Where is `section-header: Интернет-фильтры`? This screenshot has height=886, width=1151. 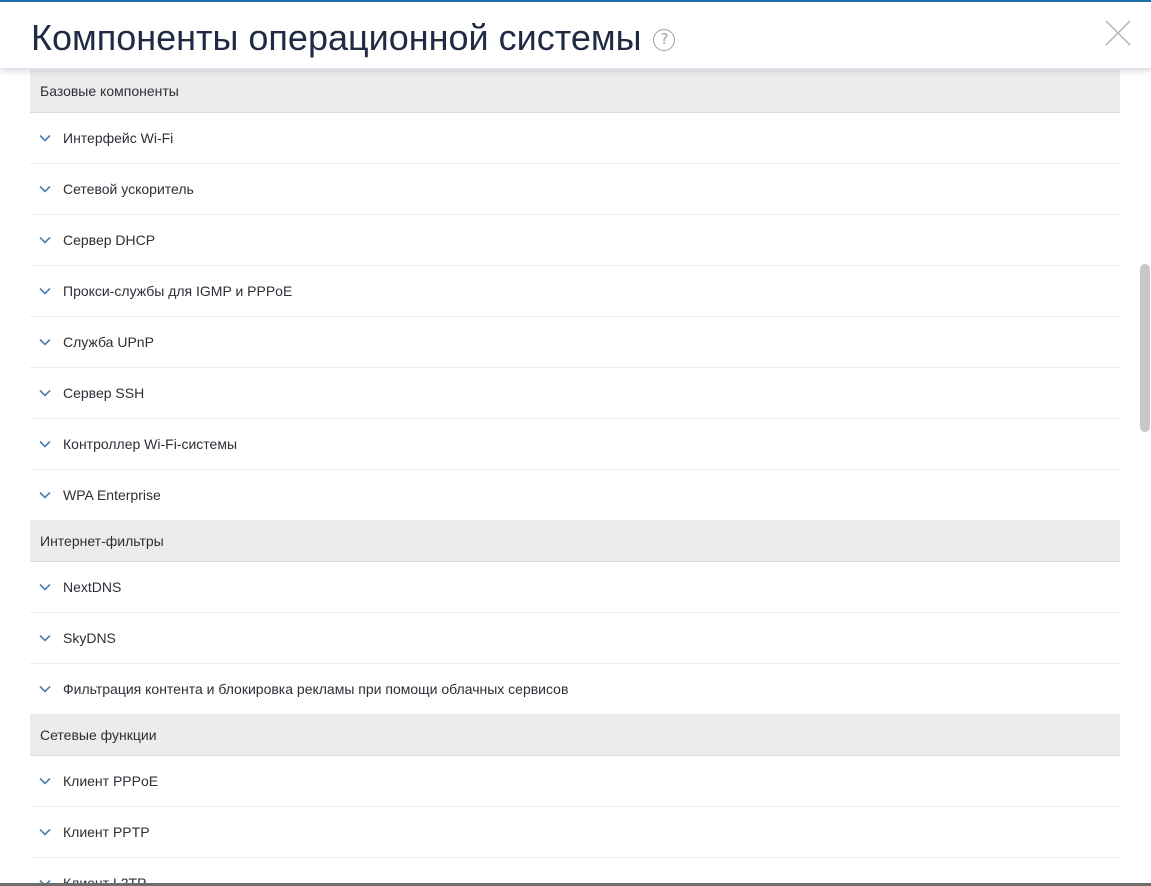
section-header: Интернет-фильтры is located at coordinates (575, 541).